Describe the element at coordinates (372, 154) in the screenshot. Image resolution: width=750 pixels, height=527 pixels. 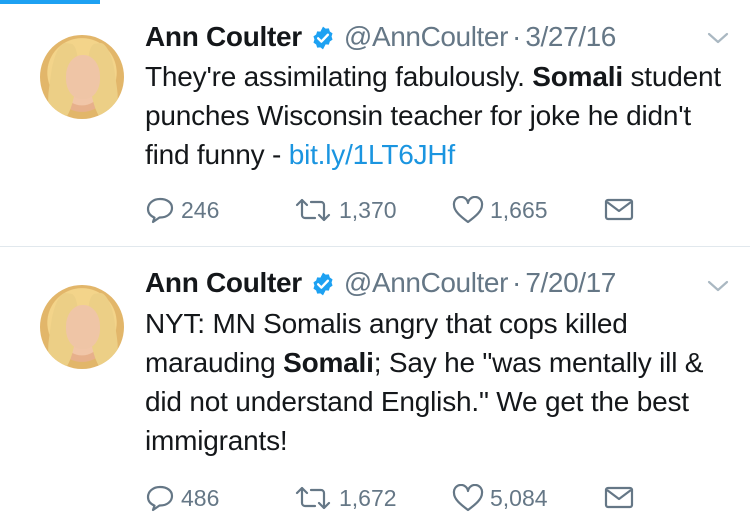
I see `tweet-link: bit.ly/1LT6JHf` at that location.